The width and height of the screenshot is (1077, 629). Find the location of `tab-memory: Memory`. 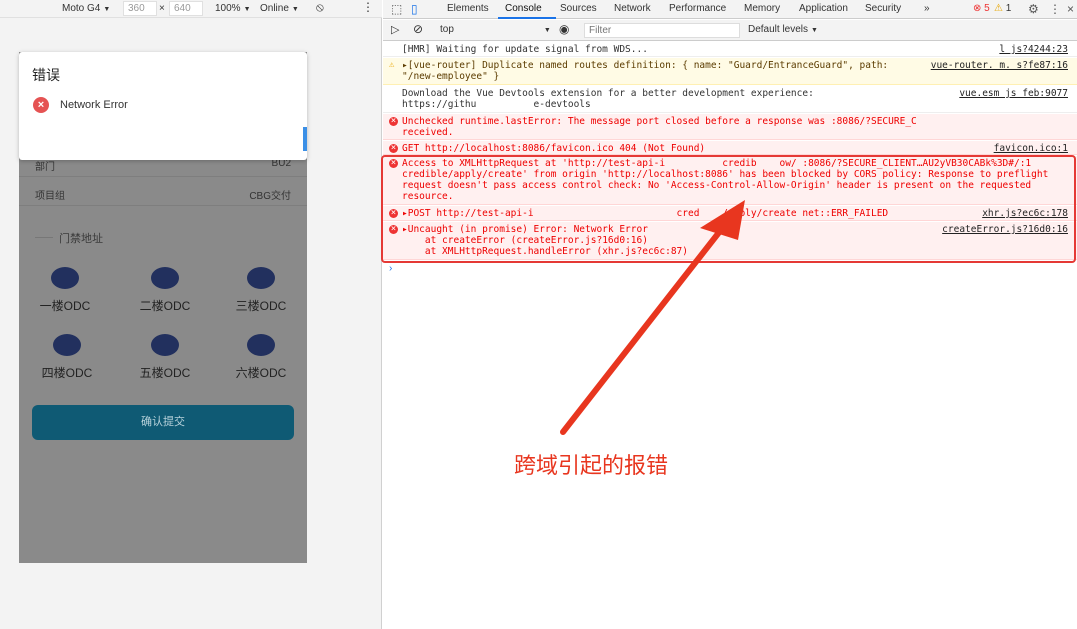

tab-memory: Memory is located at coordinates (762, 8).